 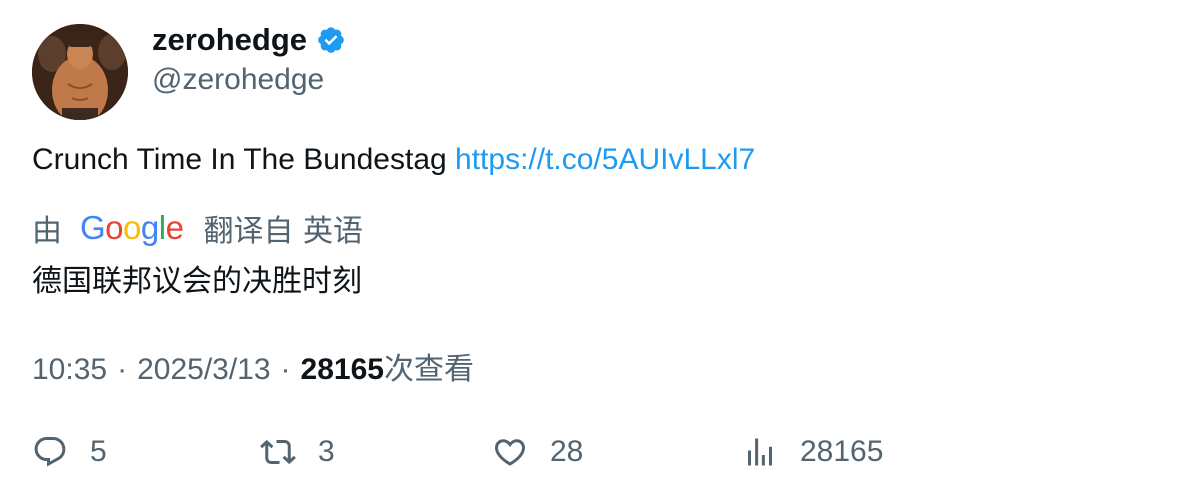 I want to click on translated-text: 德国联邦议会的决胜时刻, so click(x=197, y=281).